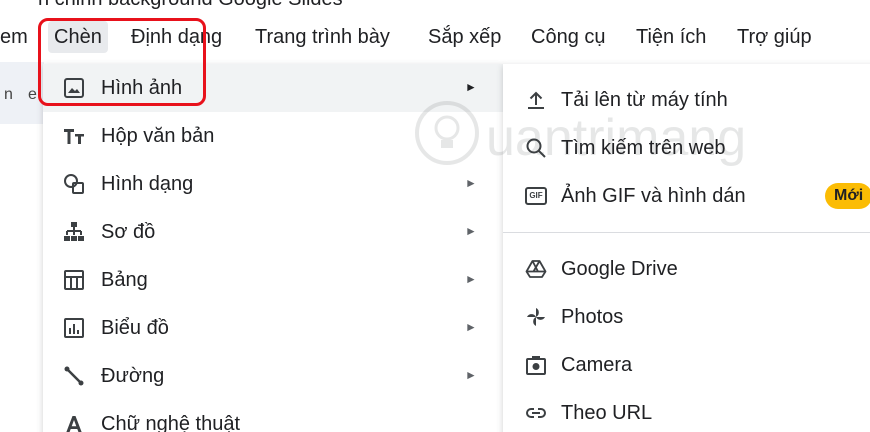 Image resolution: width=870 pixels, height=432 pixels. What do you see at coordinates (686, 410) in the screenshot?
I see `image-submenu-item-by-url: Theo URL` at bounding box center [686, 410].